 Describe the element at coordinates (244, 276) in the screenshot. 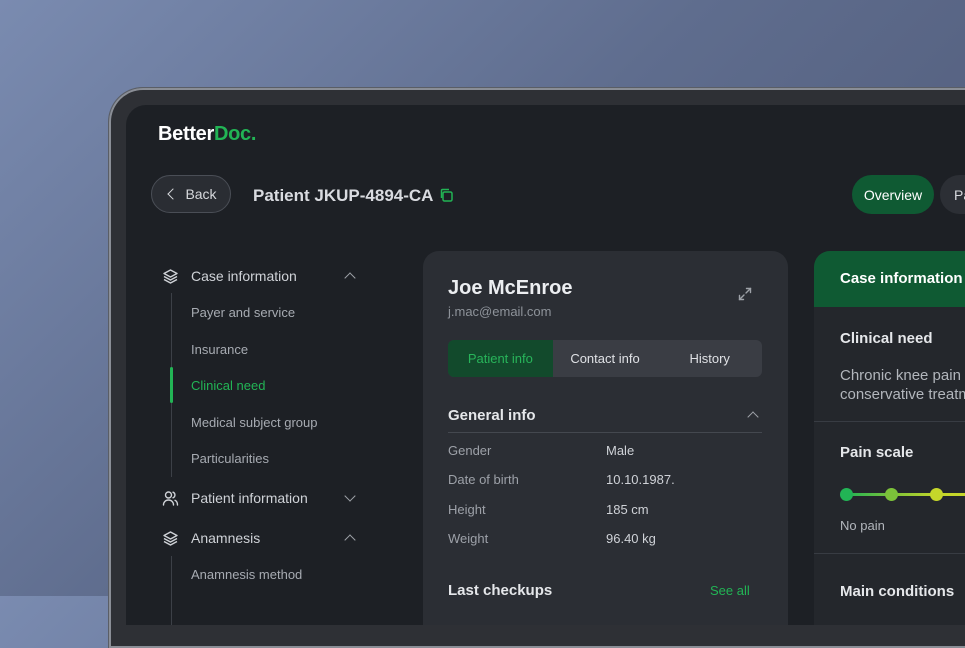

I see `sidebar-section-label: Case information` at that location.